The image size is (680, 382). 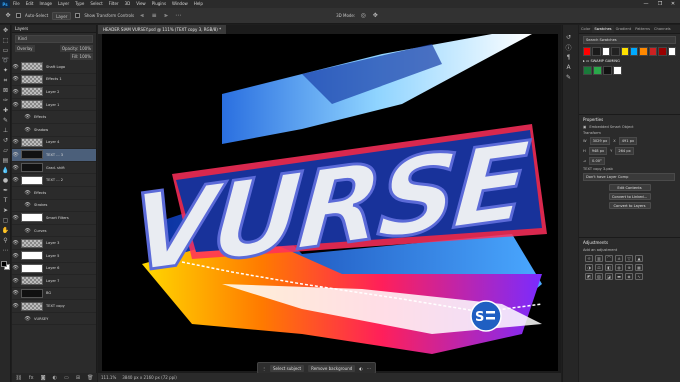 I want to click on new-layer-icon: ⊞, so click(x=78, y=378).